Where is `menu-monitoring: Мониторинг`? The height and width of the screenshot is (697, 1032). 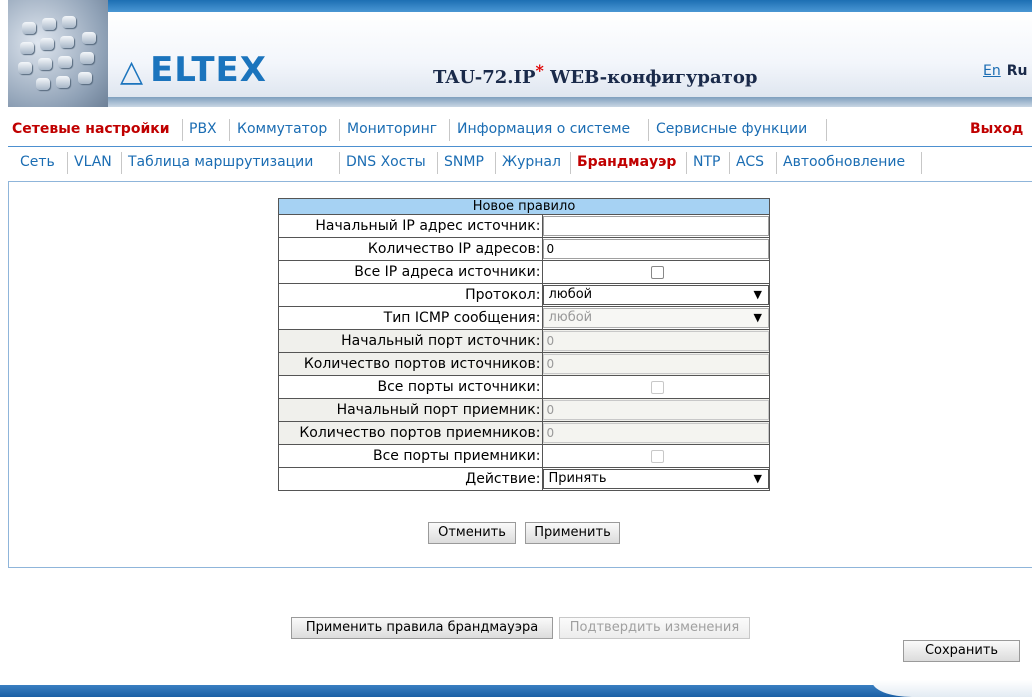 menu-monitoring: Мониторинг is located at coordinates (392, 129).